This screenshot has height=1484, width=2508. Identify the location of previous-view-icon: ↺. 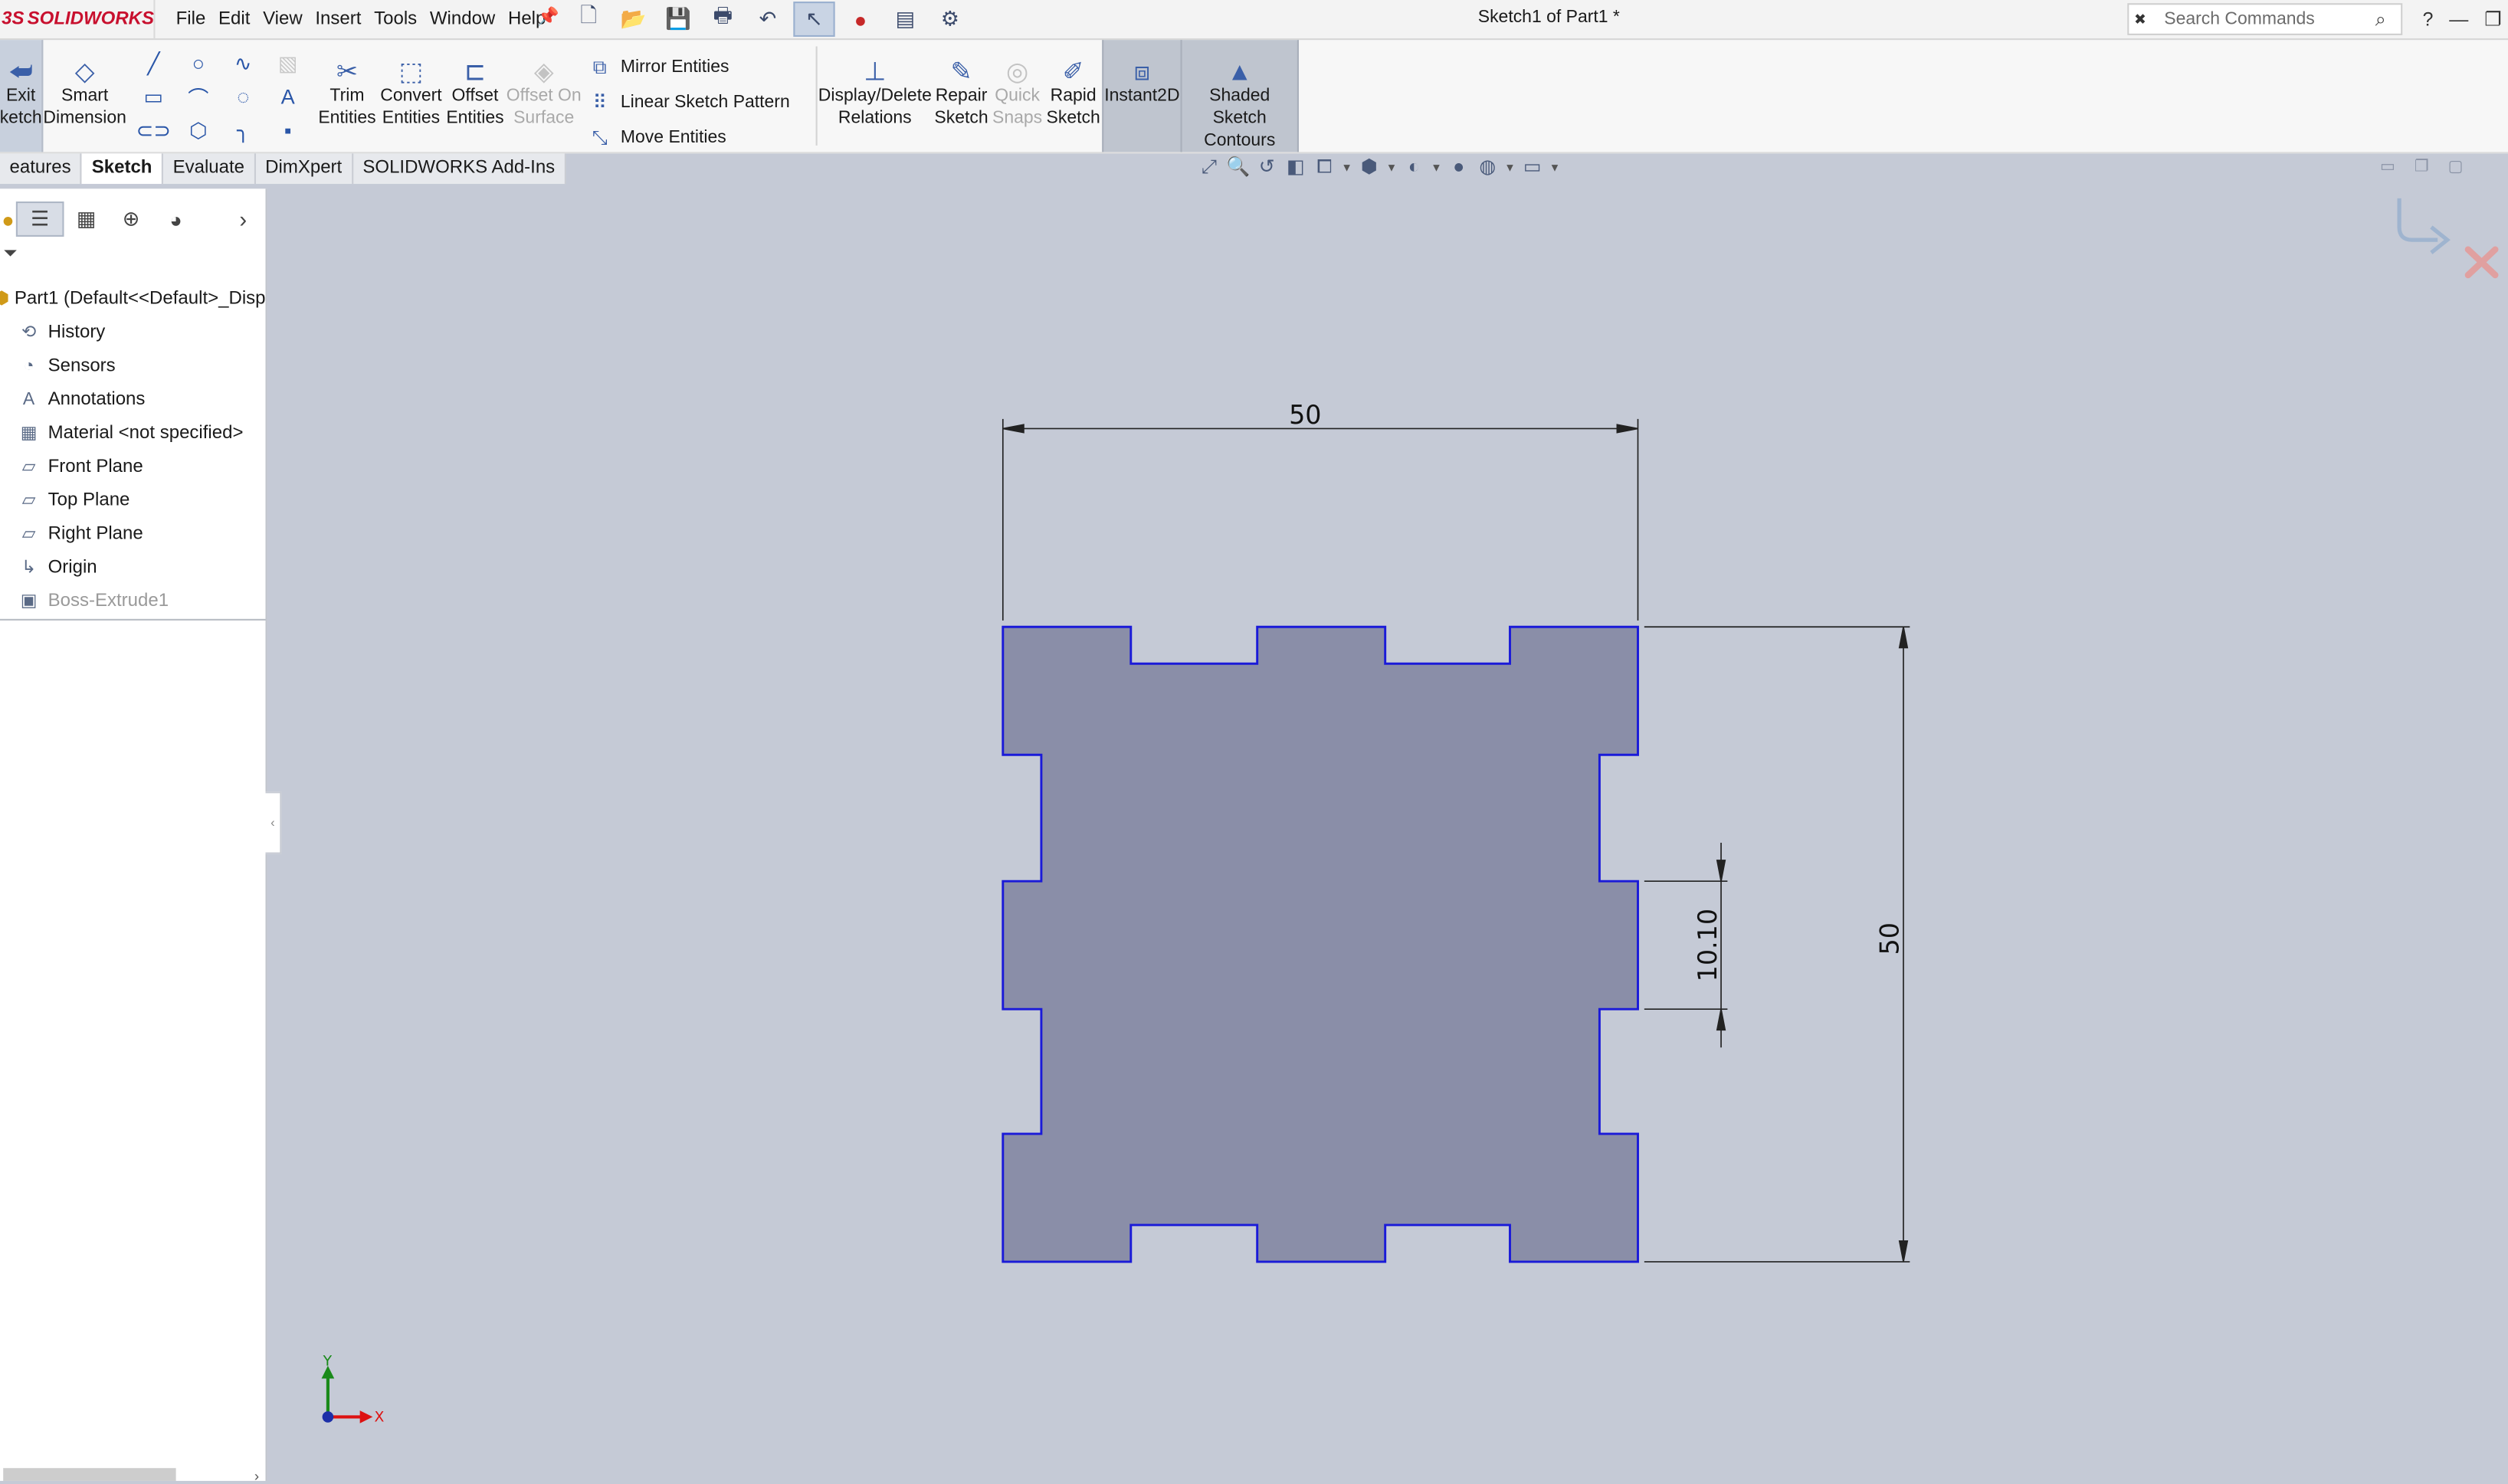
(1267, 169).